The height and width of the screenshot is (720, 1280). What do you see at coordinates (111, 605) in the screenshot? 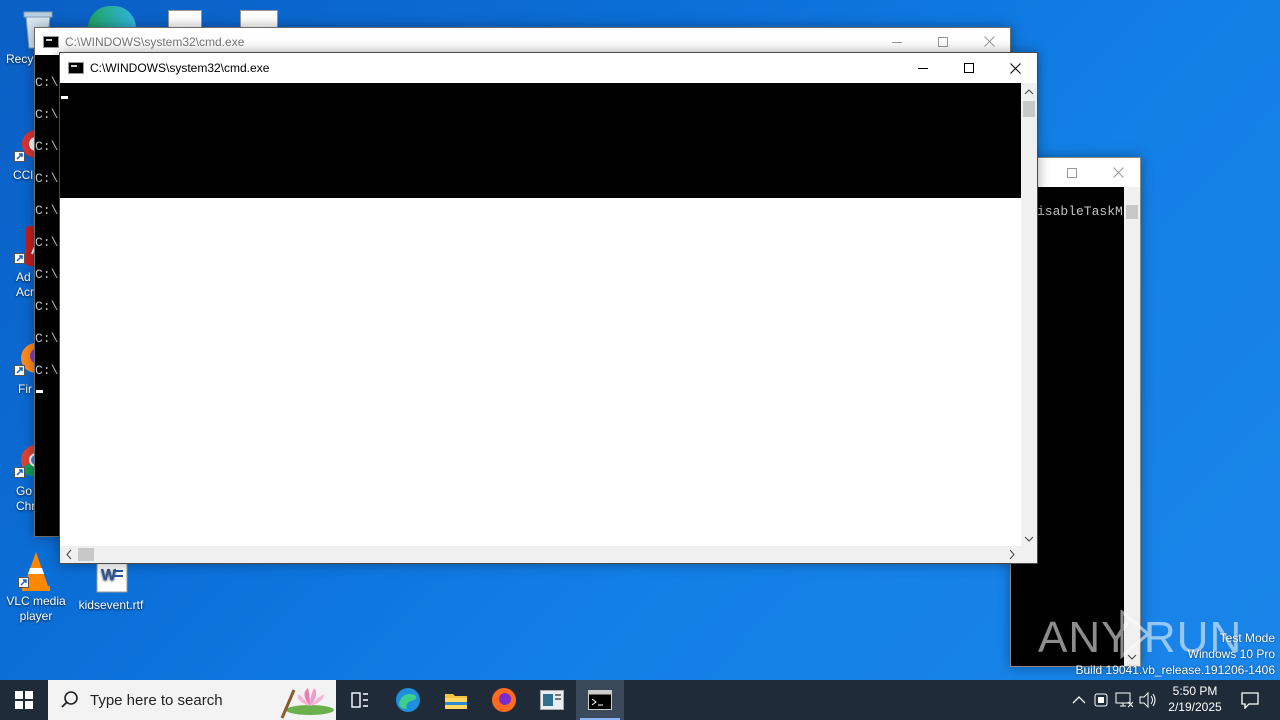
I see `desktop-icon-label: kidsevent.rtf` at bounding box center [111, 605].